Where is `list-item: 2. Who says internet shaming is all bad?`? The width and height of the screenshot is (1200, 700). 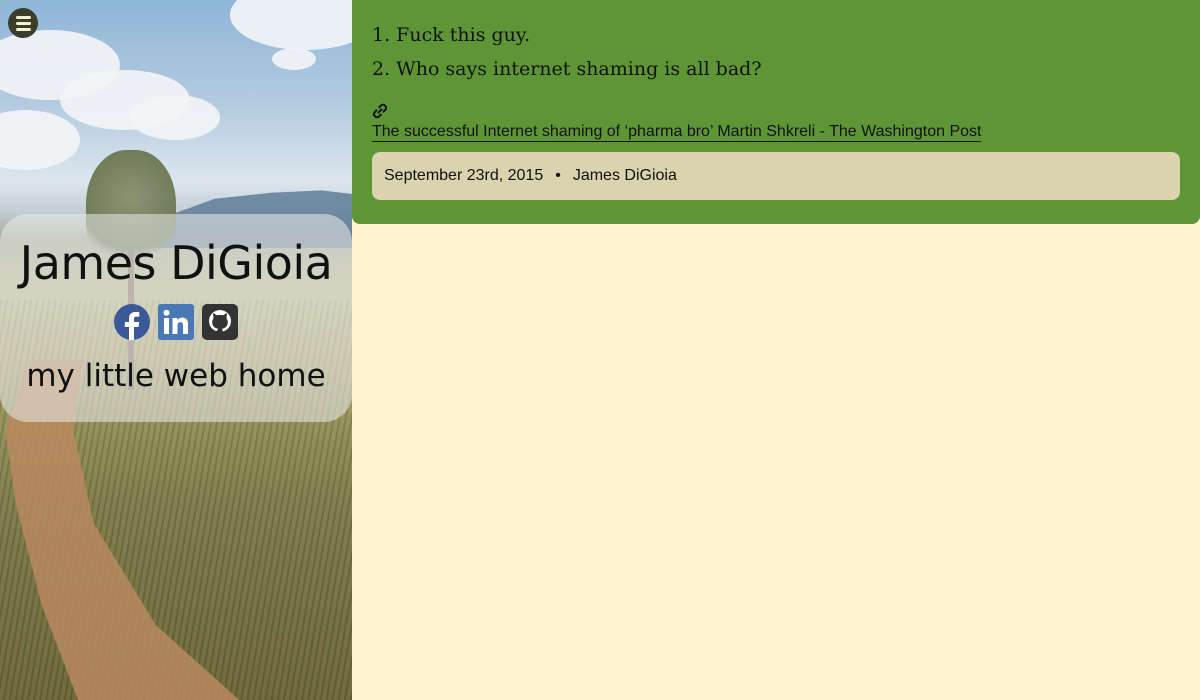
list-item: 2. Who says internet shaming is all bad? is located at coordinates (567, 69).